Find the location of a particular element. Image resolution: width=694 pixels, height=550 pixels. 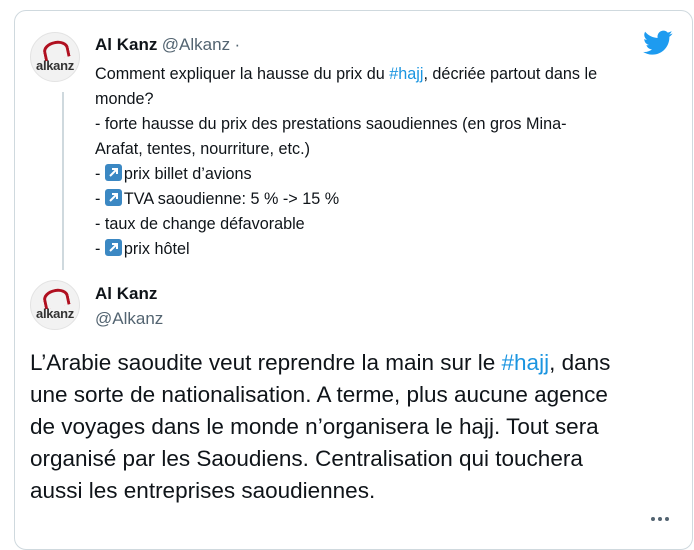

list-item: - prix hôtel is located at coordinates (142, 248).